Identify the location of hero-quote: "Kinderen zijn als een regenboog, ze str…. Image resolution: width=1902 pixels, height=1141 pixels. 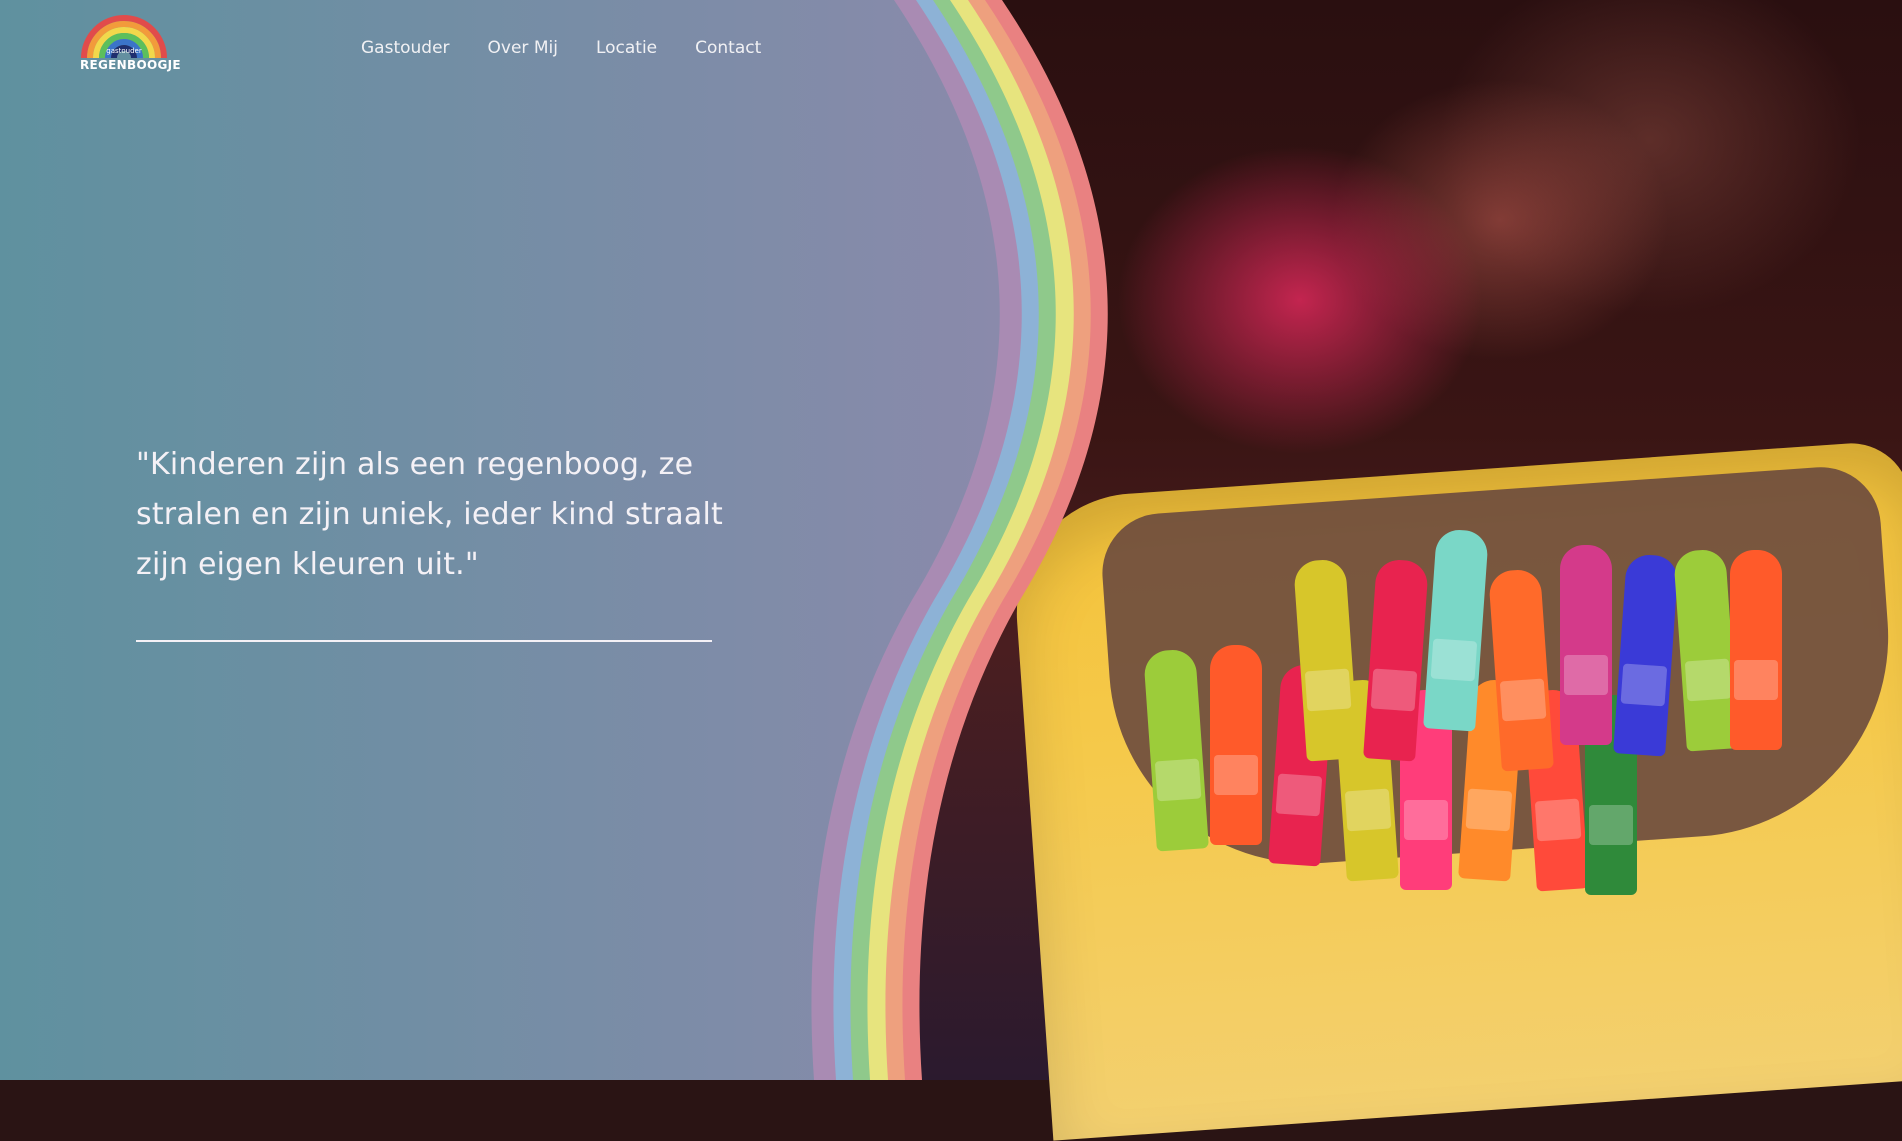
(429, 514).